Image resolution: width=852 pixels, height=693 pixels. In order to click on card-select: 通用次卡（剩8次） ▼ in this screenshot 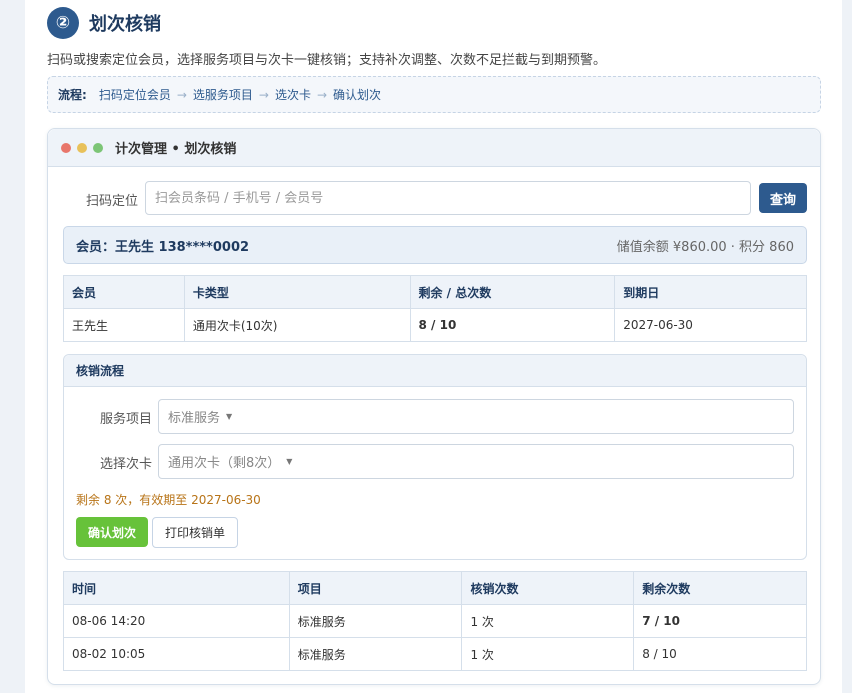, I will do `click(476, 461)`.